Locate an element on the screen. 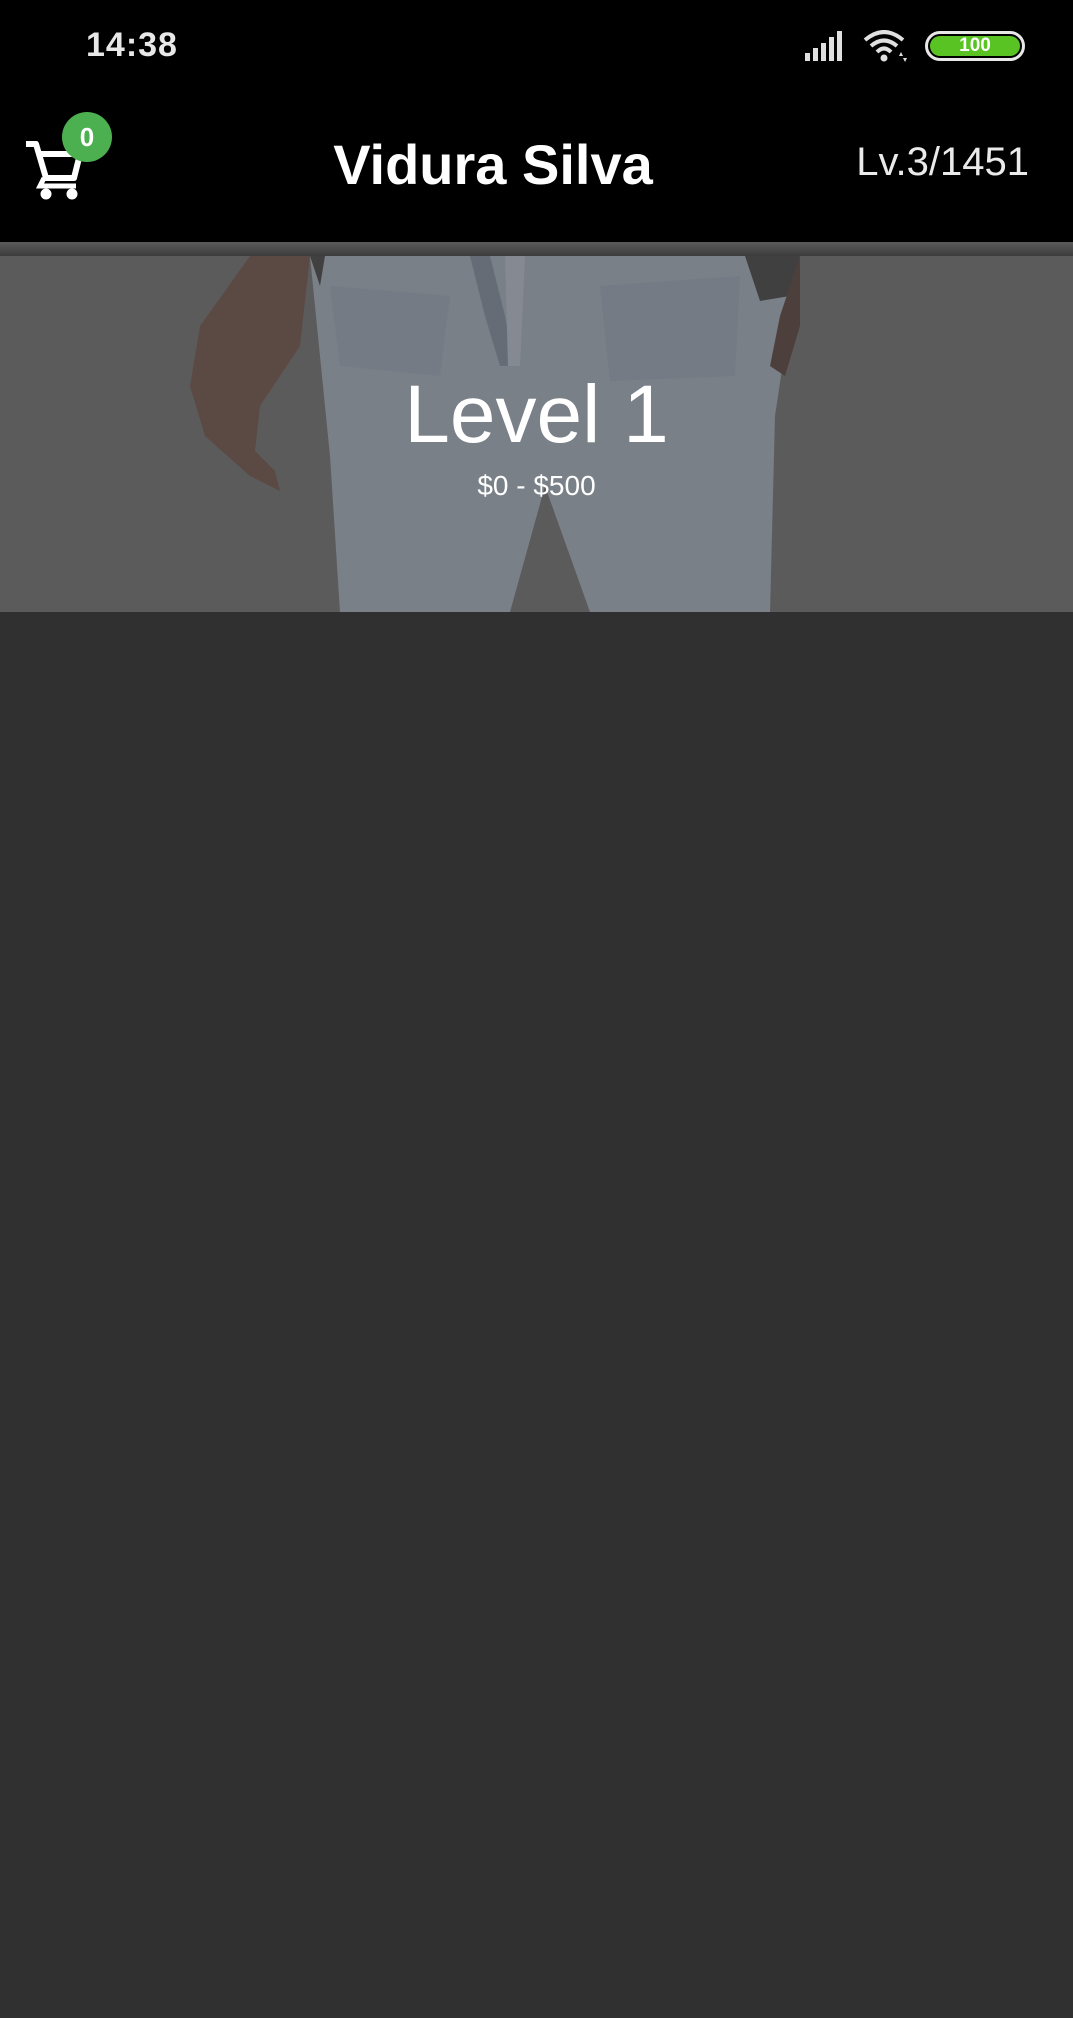 The height and width of the screenshot is (2018, 1073). app-bar-shadow is located at coordinates (536, 249).